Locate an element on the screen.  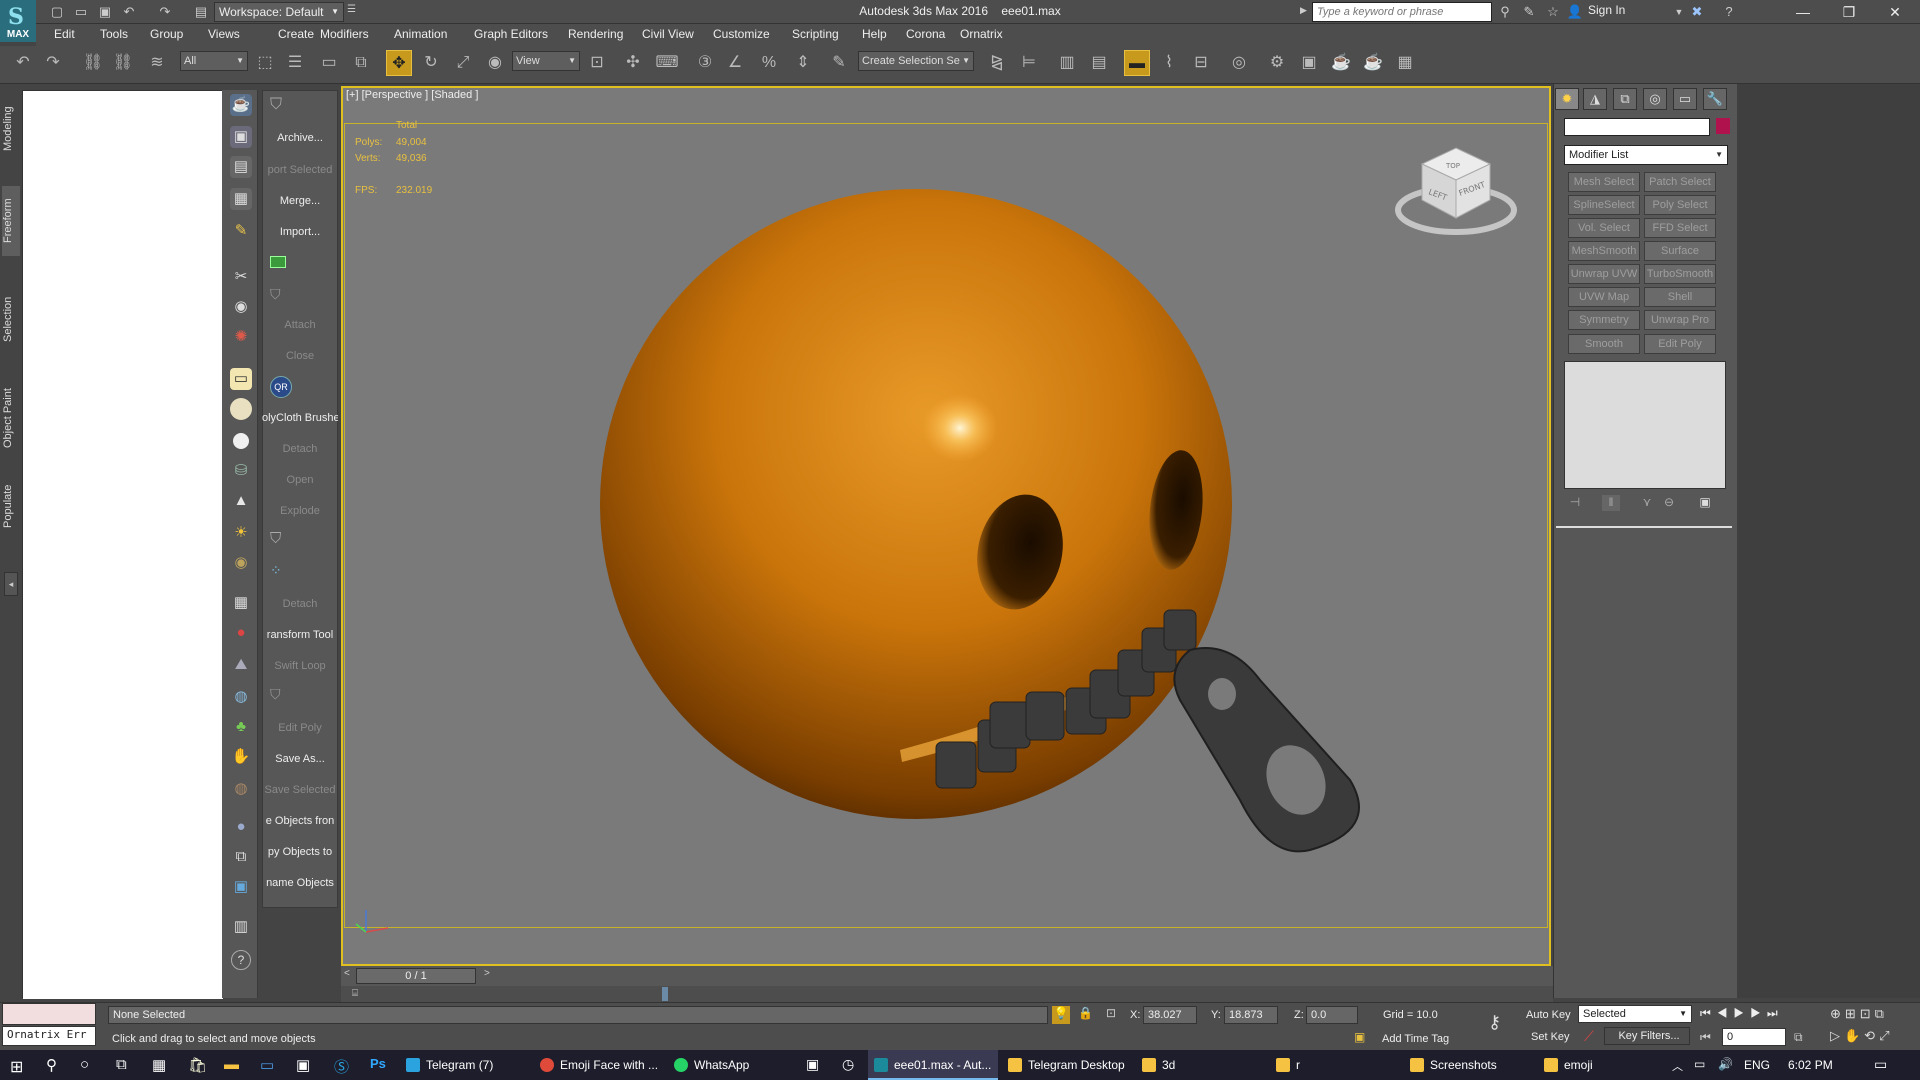
mirror-icon: ⧎ is located at coordinates (997, 63).